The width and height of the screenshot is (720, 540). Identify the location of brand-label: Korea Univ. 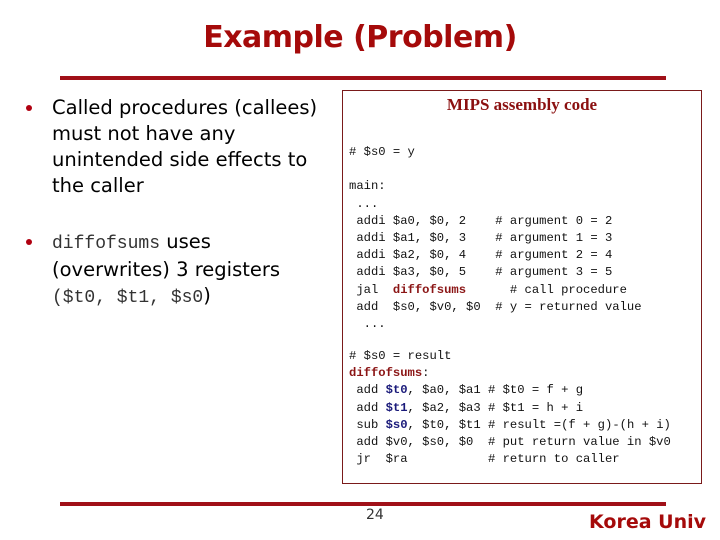
(647, 522).